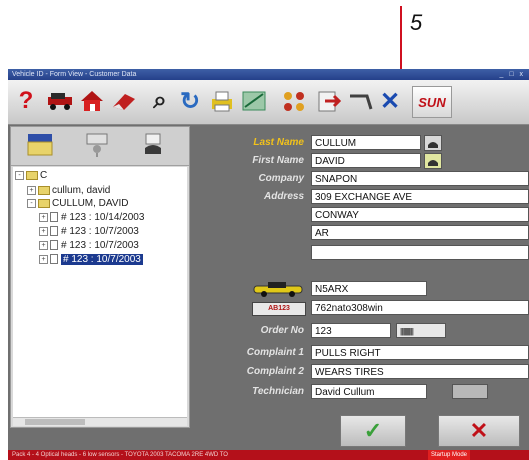 The height and width of the screenshot is (460, 529). What do you see at coordinates (366, 160) in the screenshot?
I see `first-name-field: DAVID` at bounding box center [366, 160].